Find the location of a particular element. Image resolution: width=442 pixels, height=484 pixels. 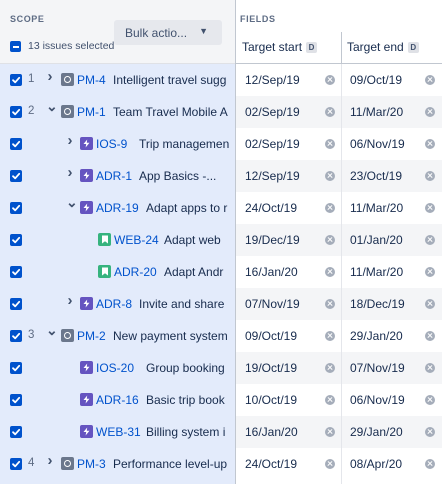

issue-row: ADR-20 Adapt Andr 16/Jan/20 11/Mar/20 is located at coordinates (221, 272).